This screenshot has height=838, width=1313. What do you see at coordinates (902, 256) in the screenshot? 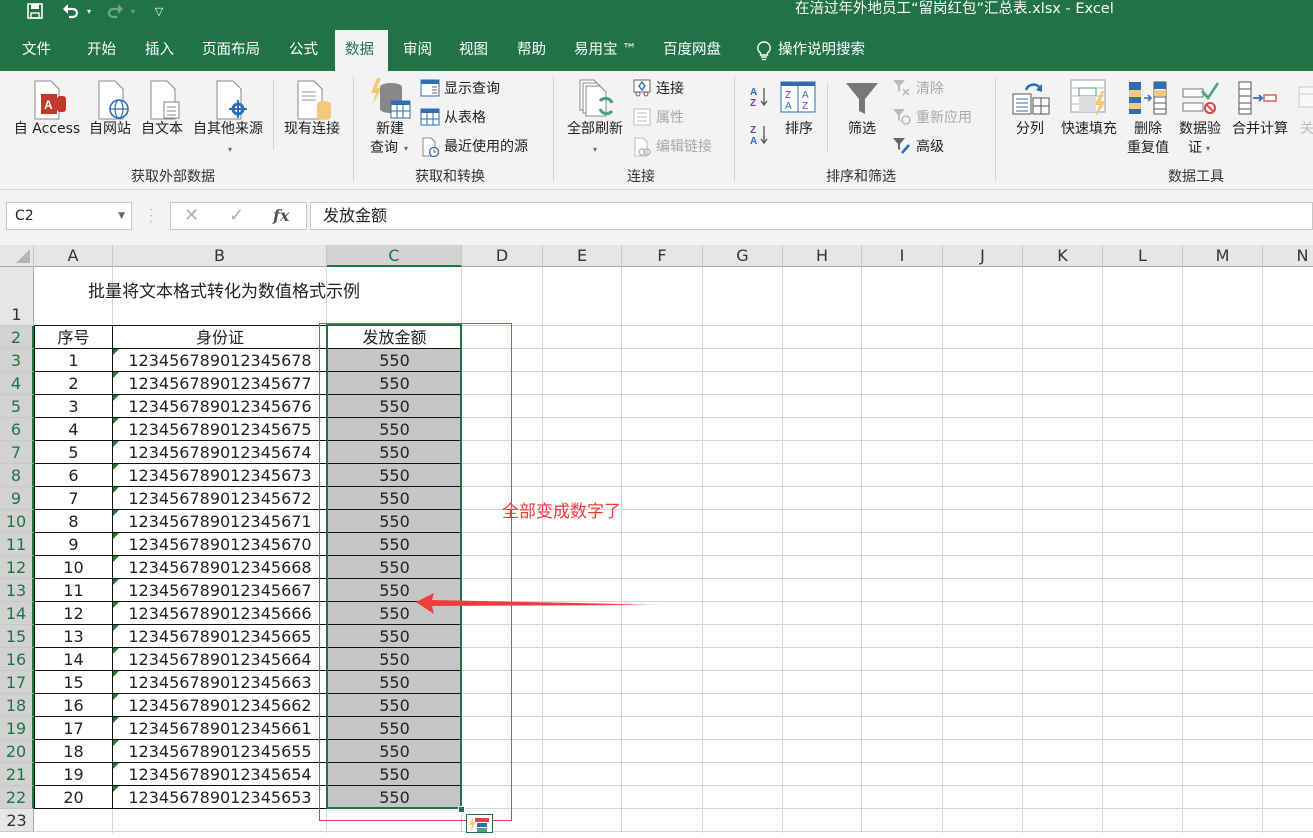
I see `column-header-i: I` at bounding box center [902, 256].